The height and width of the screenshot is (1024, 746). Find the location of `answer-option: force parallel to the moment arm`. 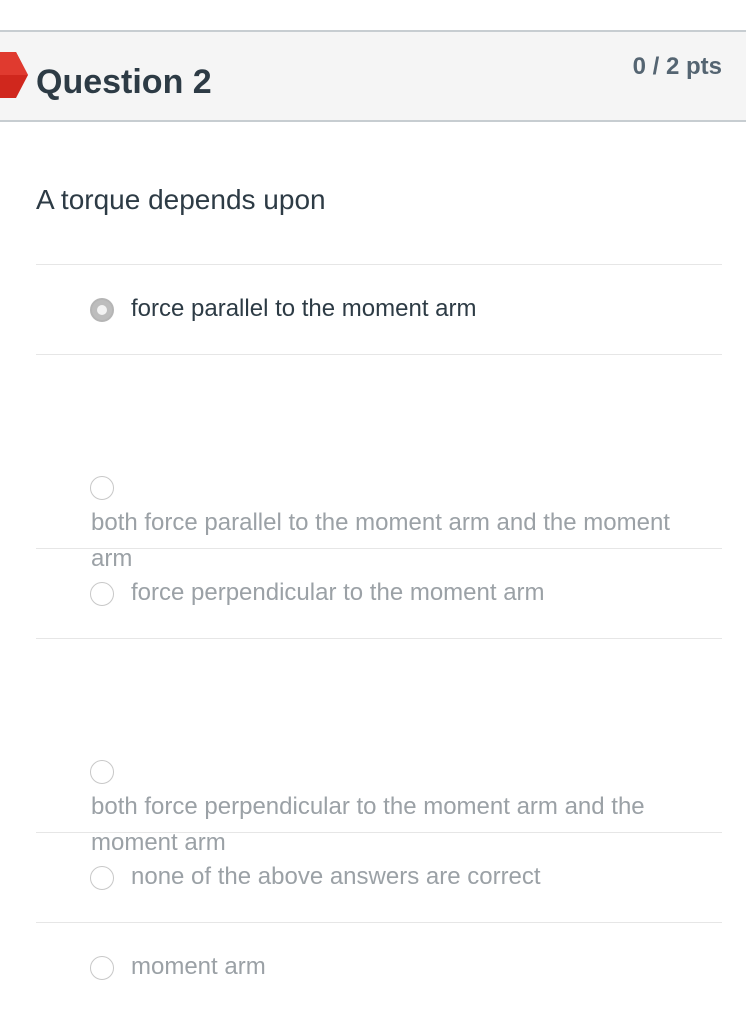

answer-option: force parallel to the moment arm is located at coordinates (379, 309).